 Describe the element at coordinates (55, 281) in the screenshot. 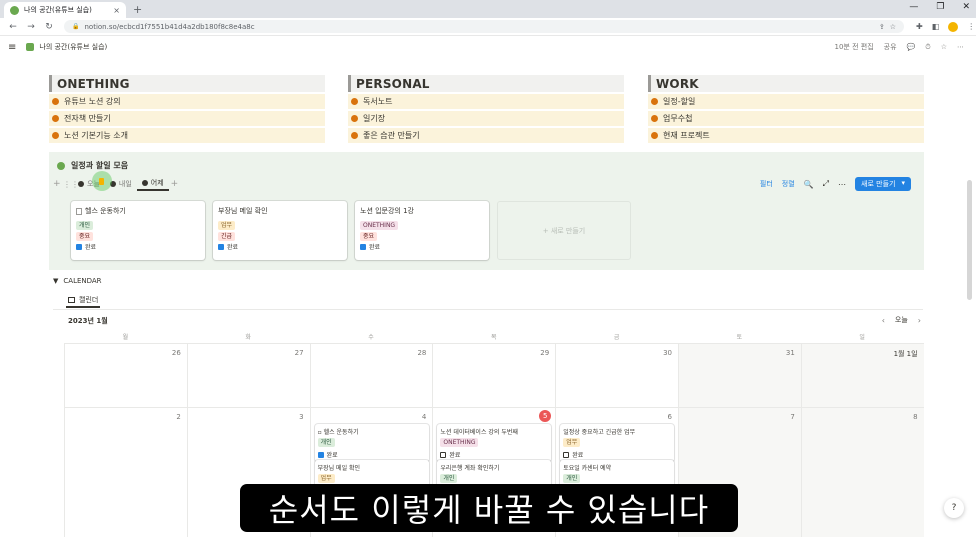

I see `toggle-triangle-icon: ▼` at that location.